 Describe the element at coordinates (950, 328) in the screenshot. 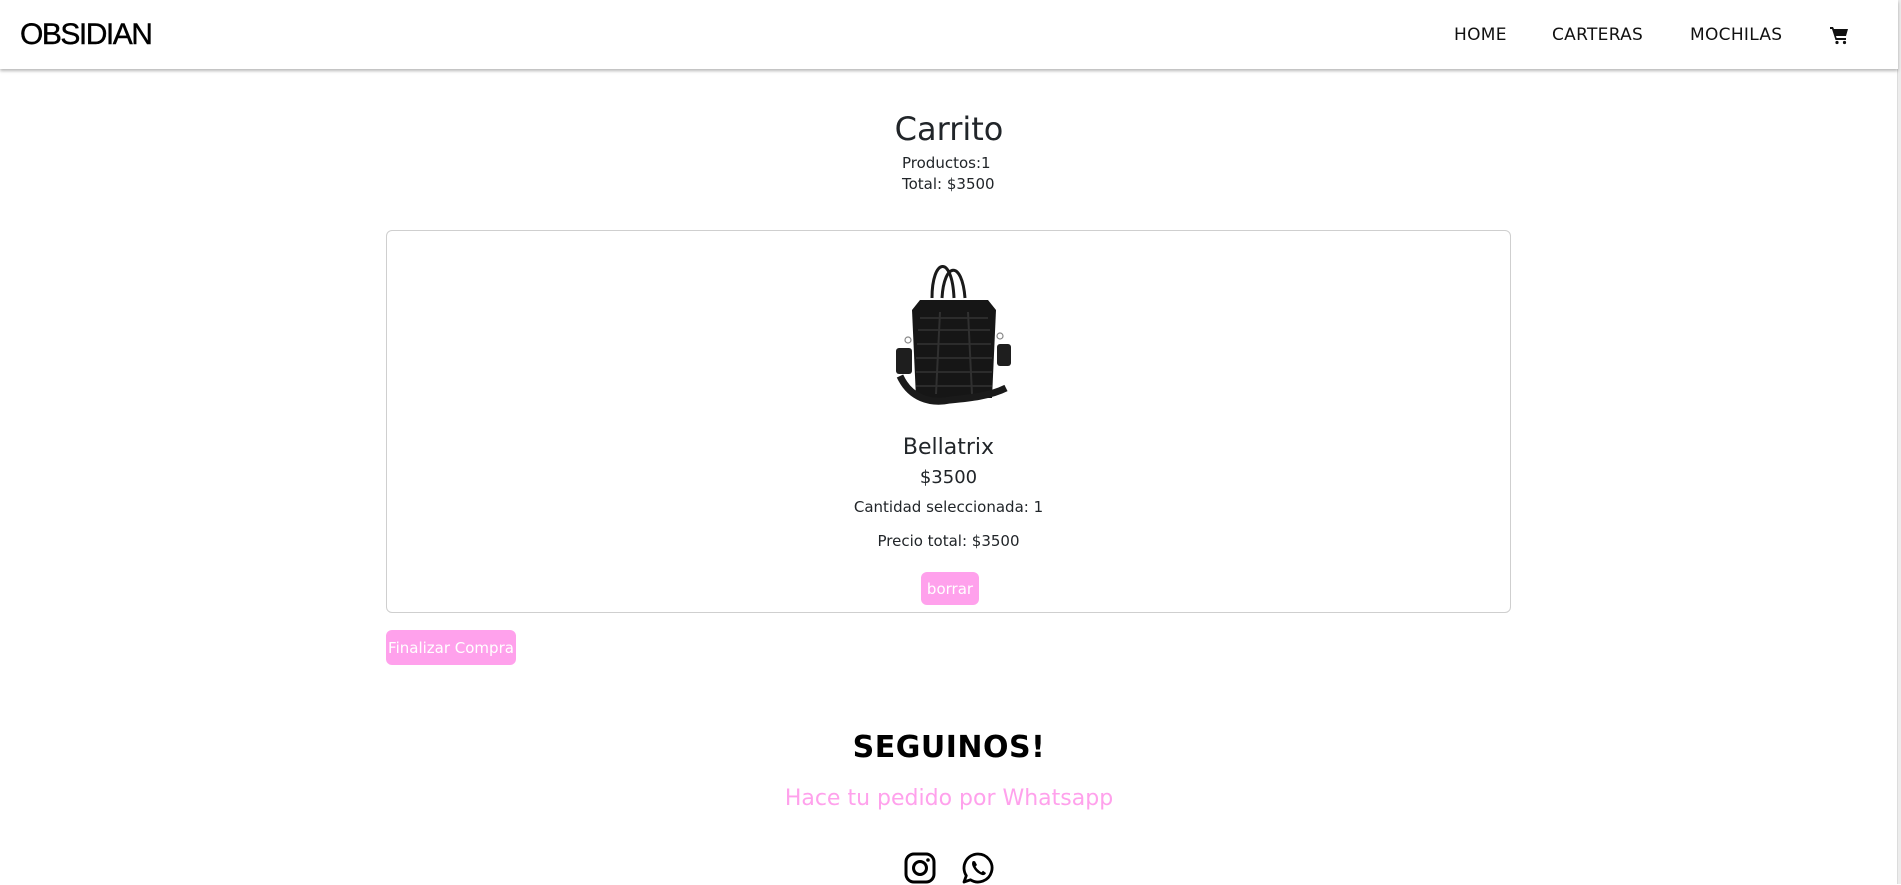

I see `product-image` at that location.